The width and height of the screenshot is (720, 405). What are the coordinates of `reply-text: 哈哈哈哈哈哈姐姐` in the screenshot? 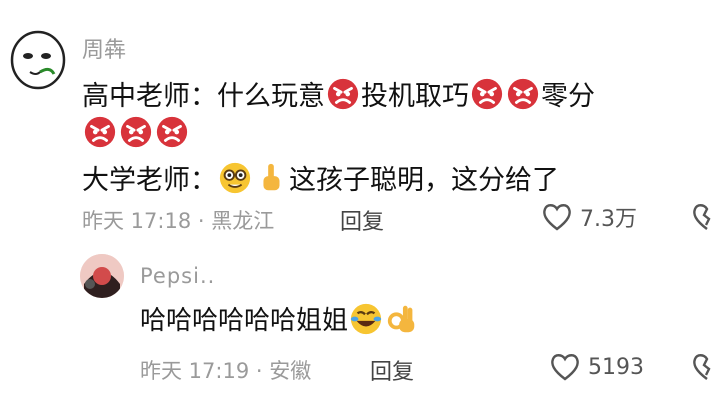 It's located at (244, 321).